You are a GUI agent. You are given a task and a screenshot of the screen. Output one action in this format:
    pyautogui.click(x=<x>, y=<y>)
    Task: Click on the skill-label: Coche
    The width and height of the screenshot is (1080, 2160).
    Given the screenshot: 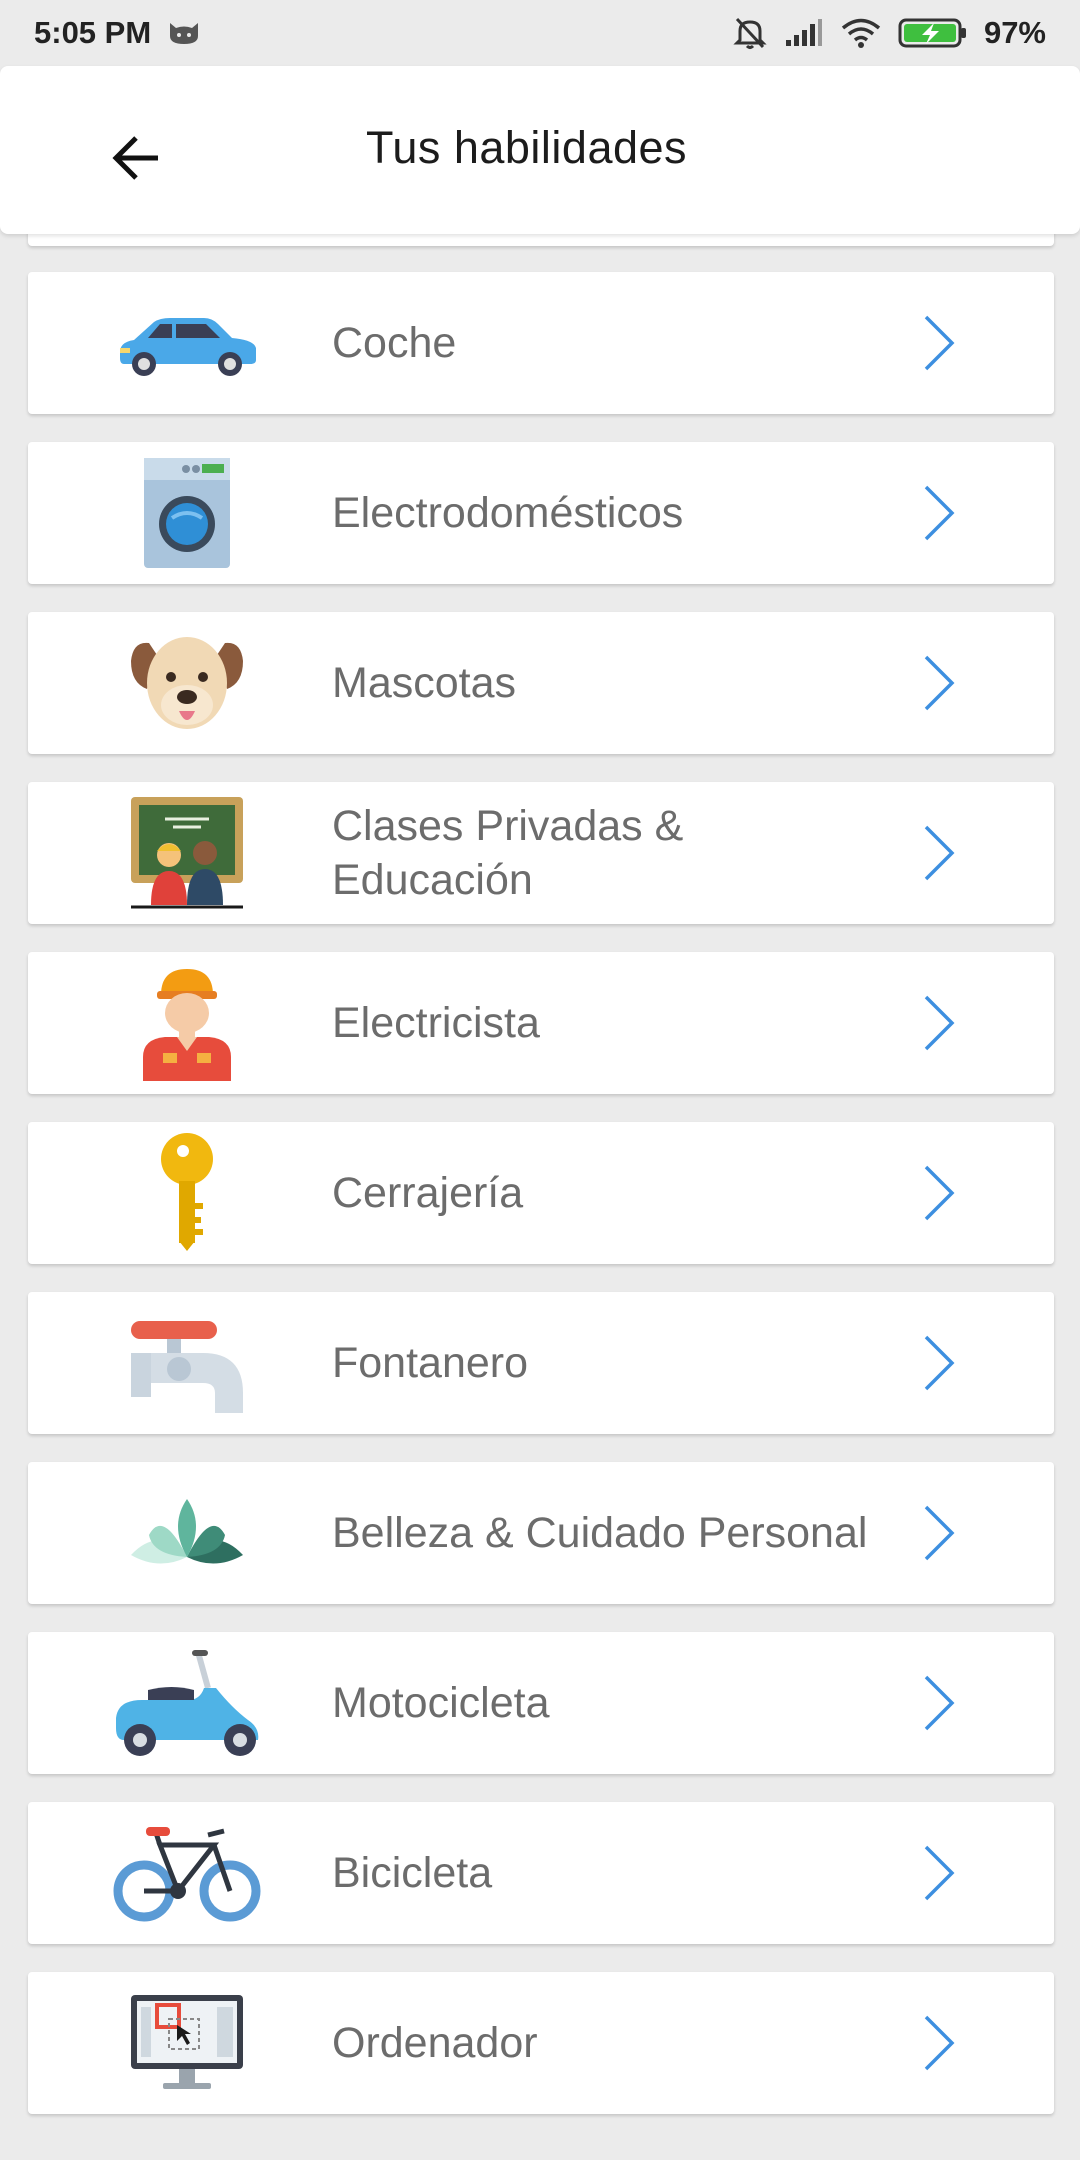 What is the action you would take?
    pyautogui.click(x=394, y=343)
    